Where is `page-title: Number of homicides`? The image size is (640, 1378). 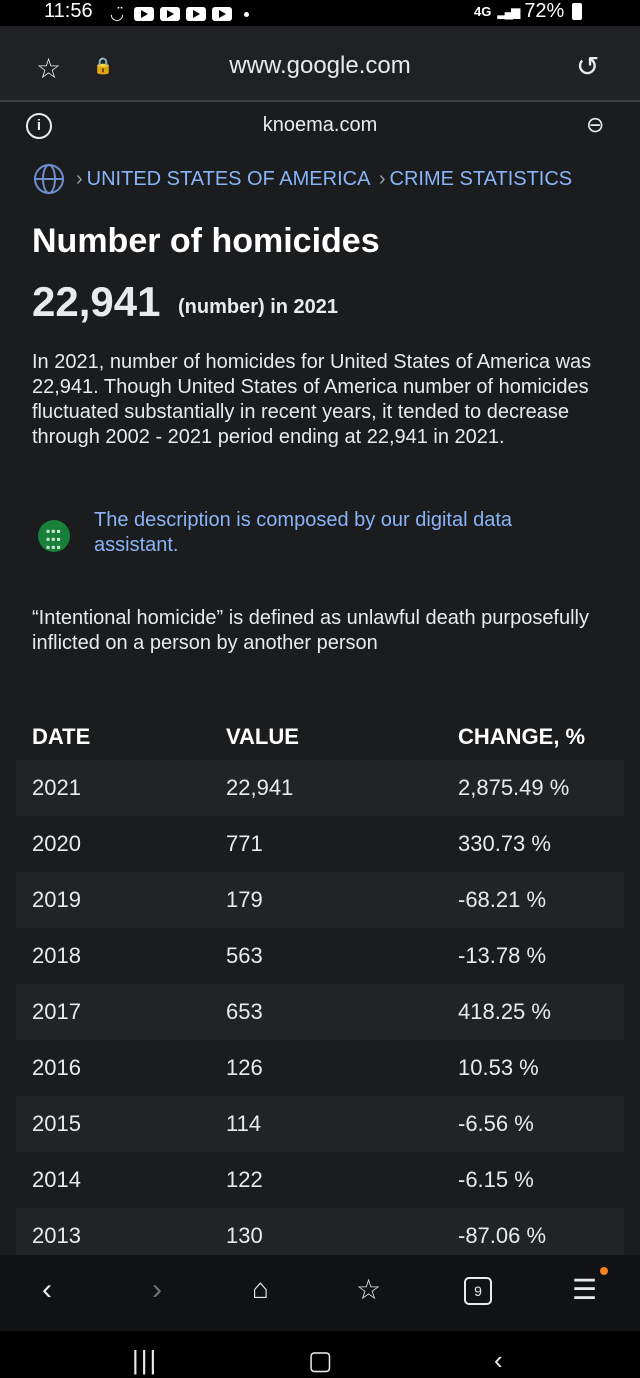
page-title: Number of homicides is located at coordinates (206, 241).